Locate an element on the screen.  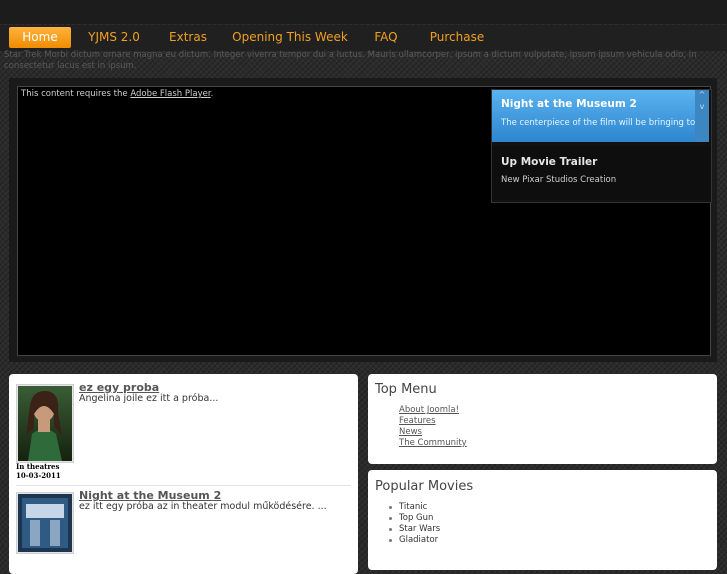
popular-movie-item: Gladiator is located at coordinates (419, 540).